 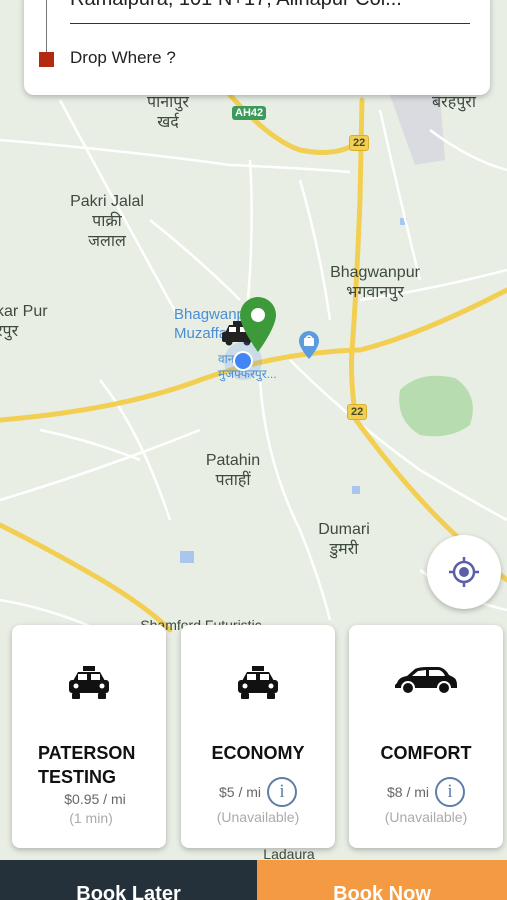 I want to click on pickup-pin-icon, so click(x=258, y=325).